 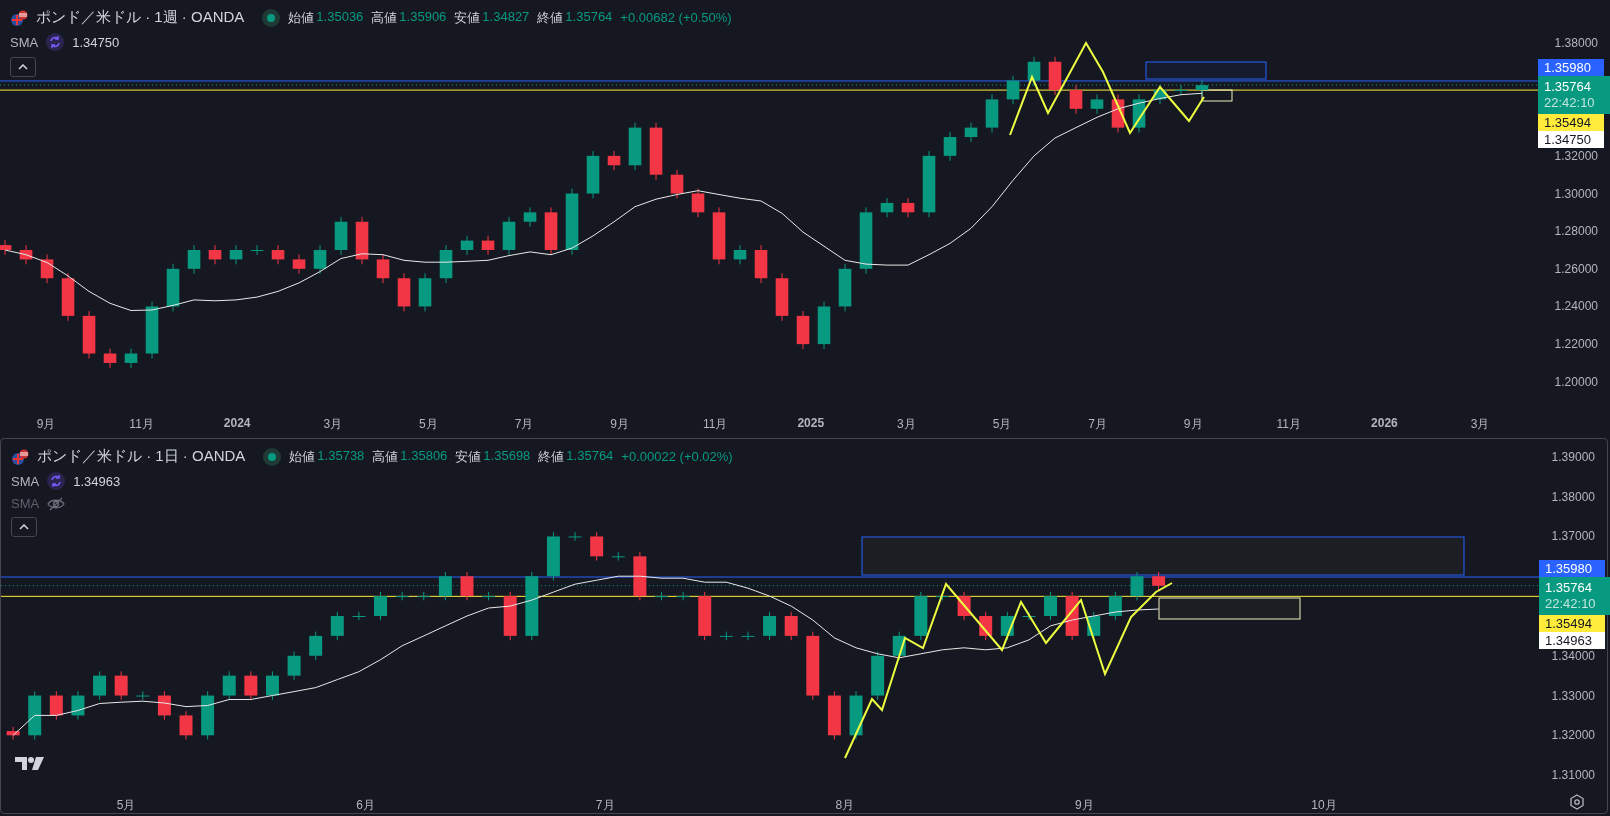 I want to click on time-tick: 2026, so click(x=1384, y=423).